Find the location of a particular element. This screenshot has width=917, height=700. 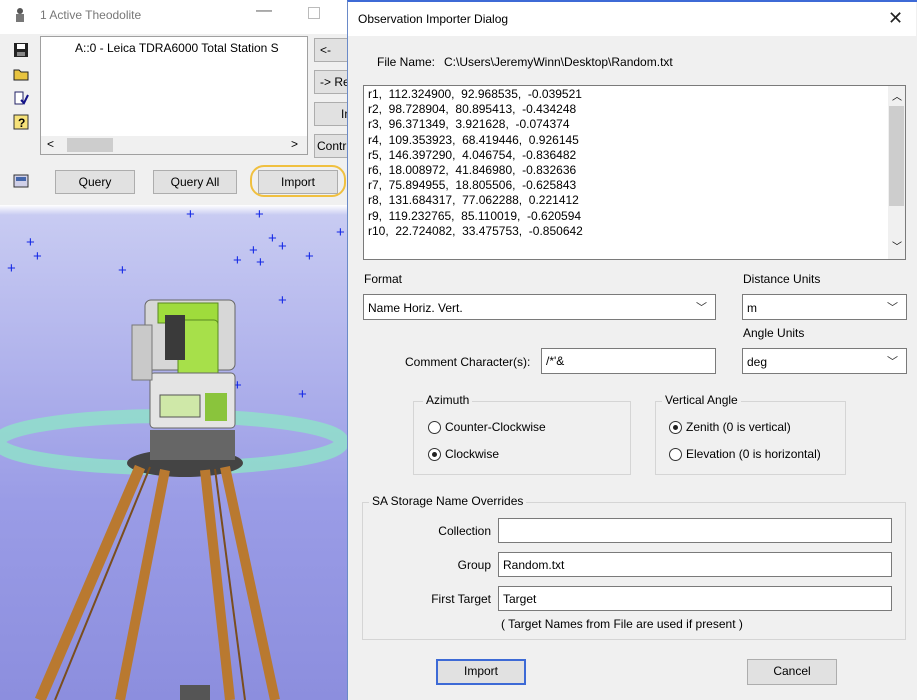

first-target-input: Target is located at coordinates (695, 598).